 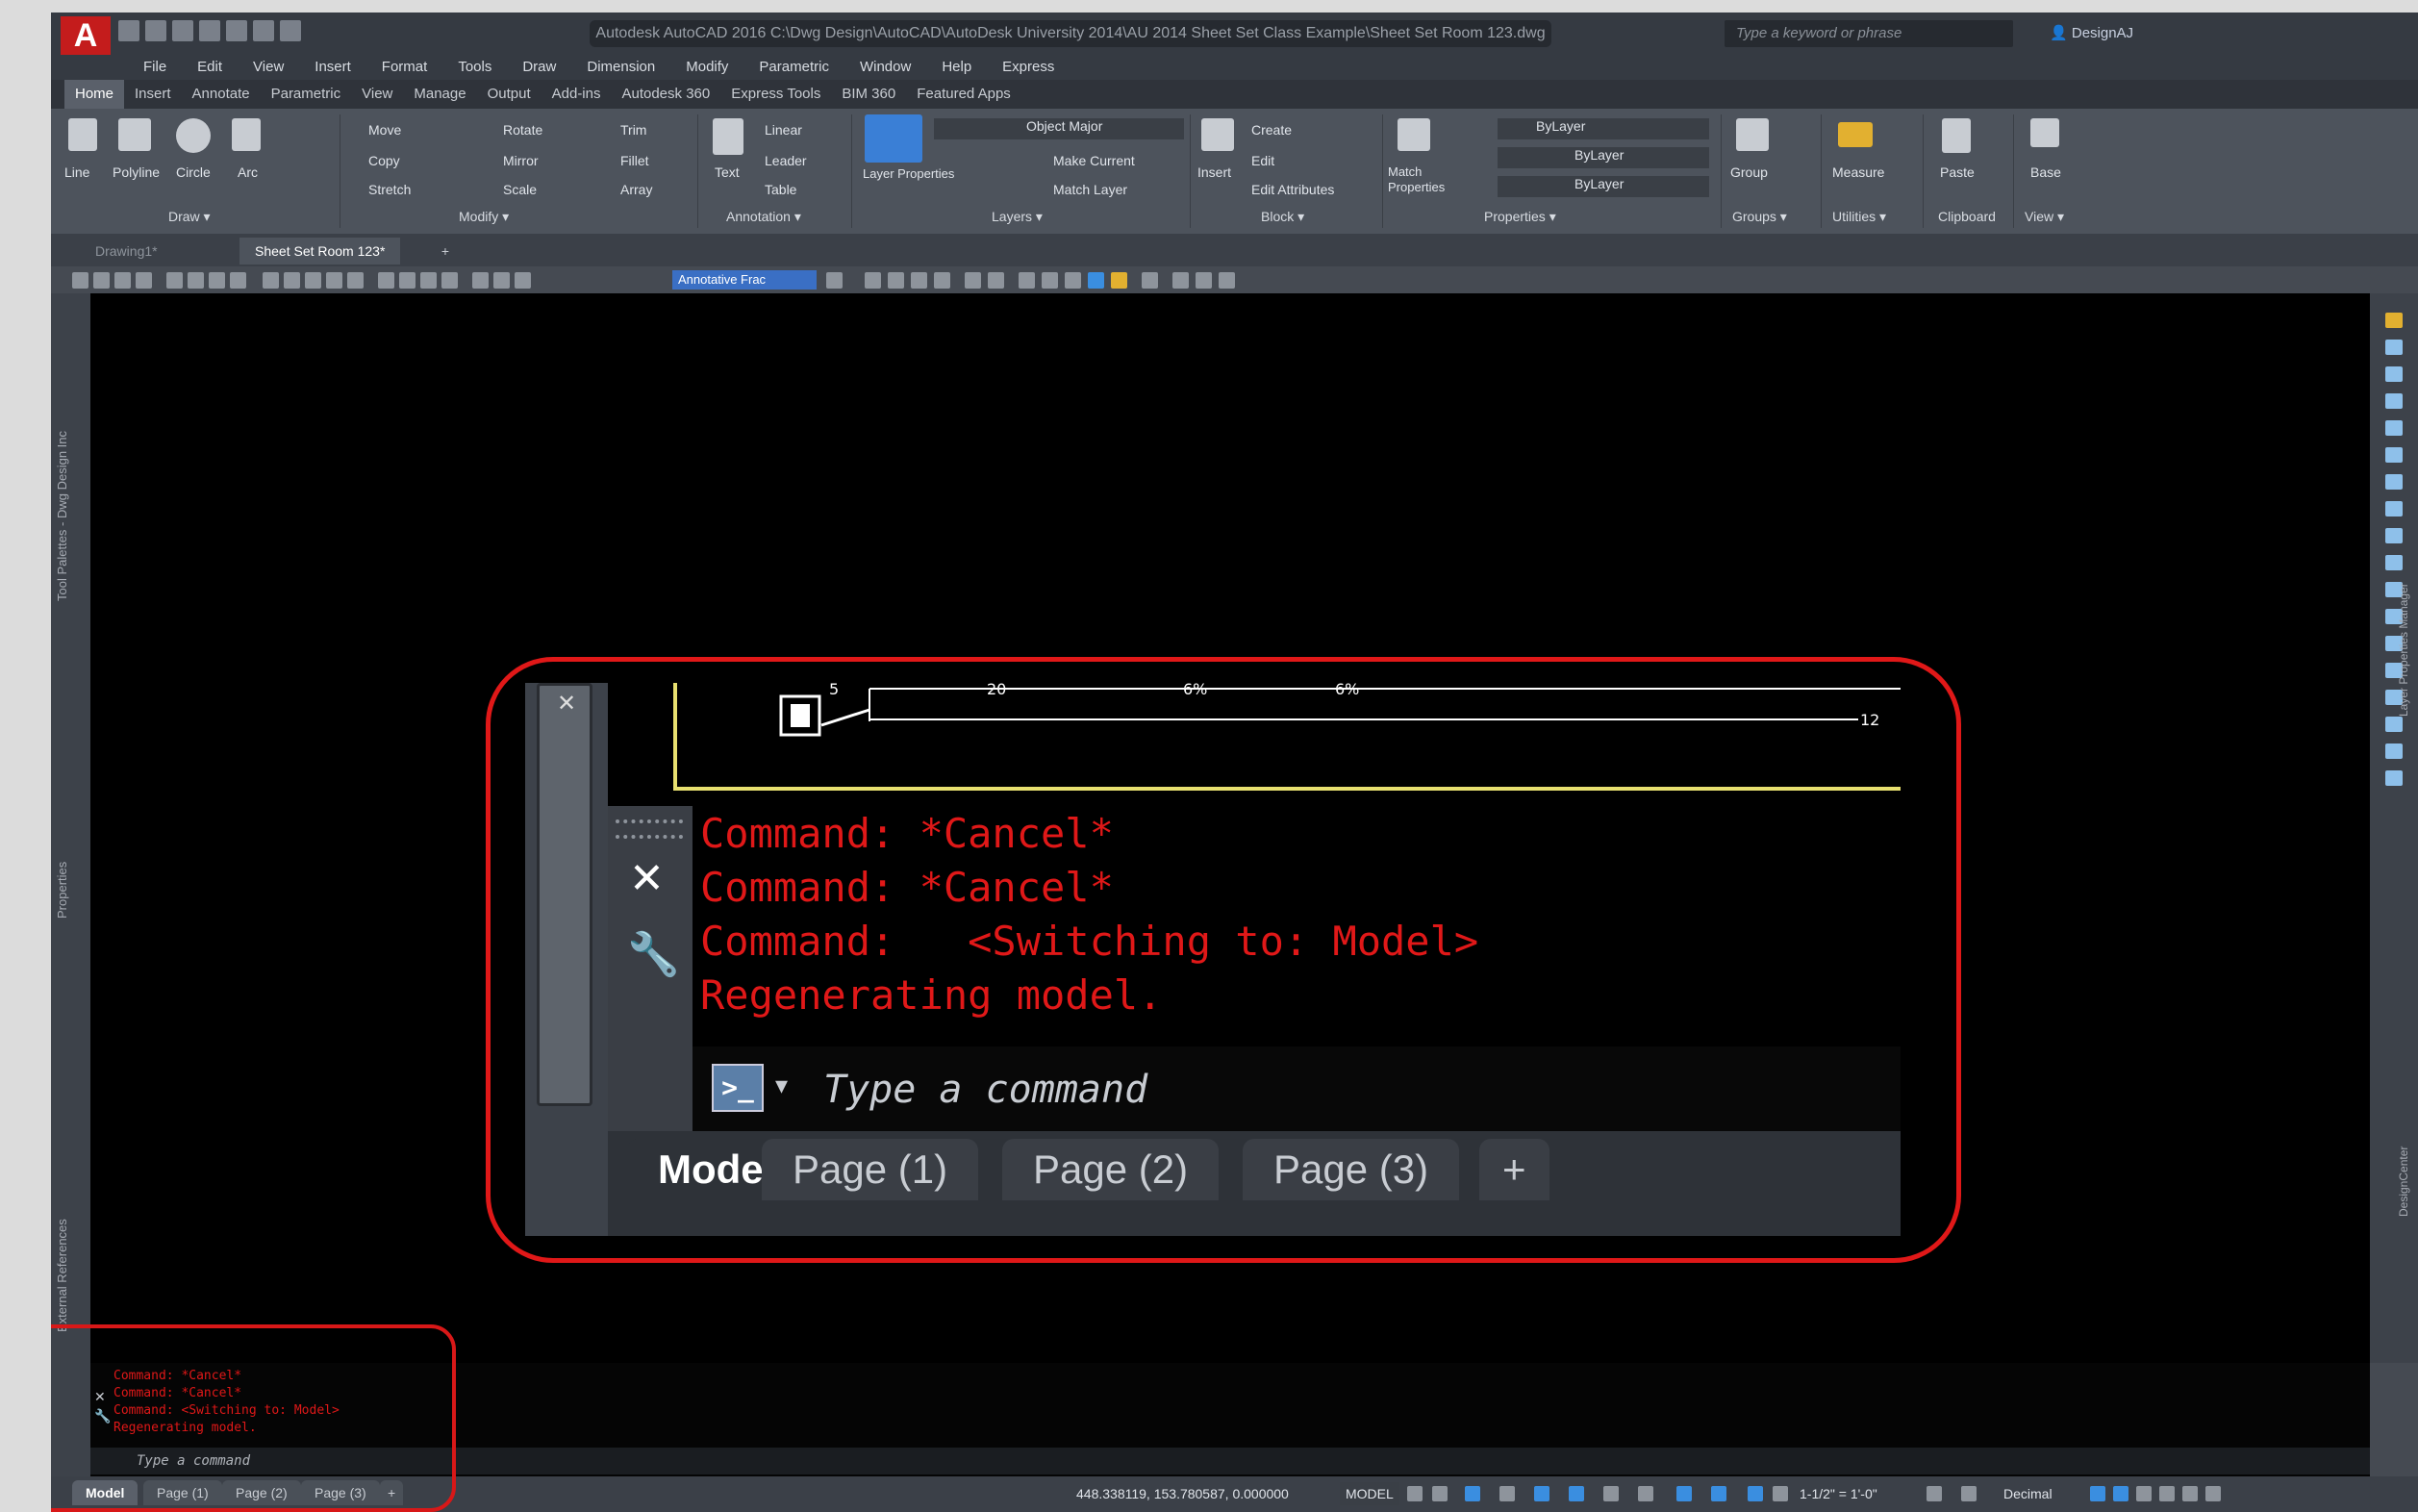 I want to click on file-tab-sheet-set: Sheet Set Room 123*, so click(x=320, y=252).